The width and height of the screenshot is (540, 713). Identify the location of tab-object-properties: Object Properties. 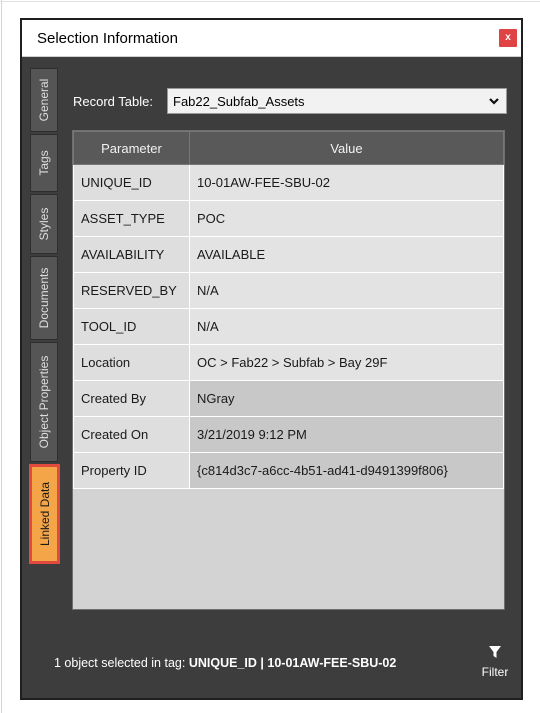
(44, 402).